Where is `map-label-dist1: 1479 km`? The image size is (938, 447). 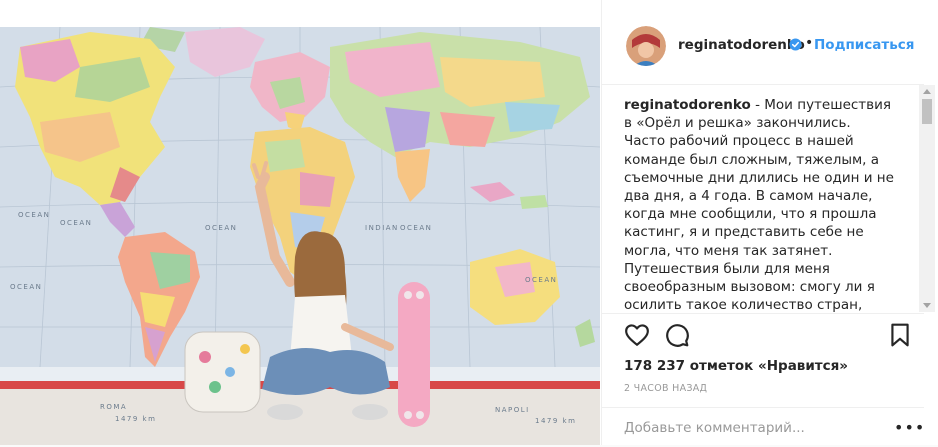
map-label-dist1: 1479 km is located at coordinates (135, 419).